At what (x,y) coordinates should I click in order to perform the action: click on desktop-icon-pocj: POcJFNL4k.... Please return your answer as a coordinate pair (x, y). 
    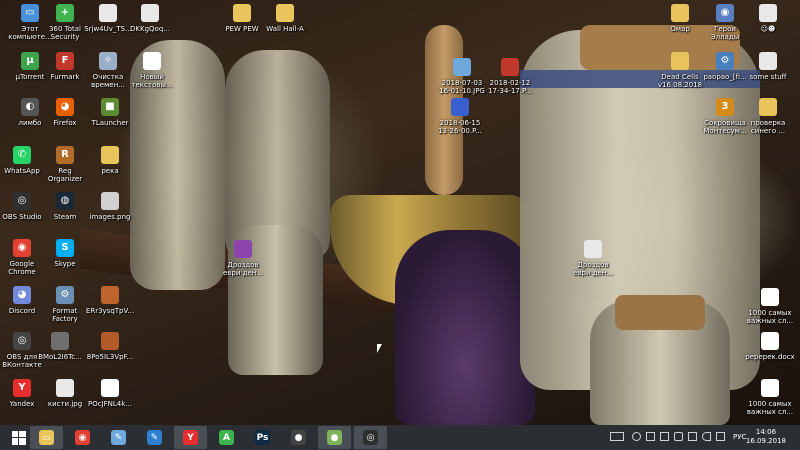
    Looking at the image, I should click on (110, 393).